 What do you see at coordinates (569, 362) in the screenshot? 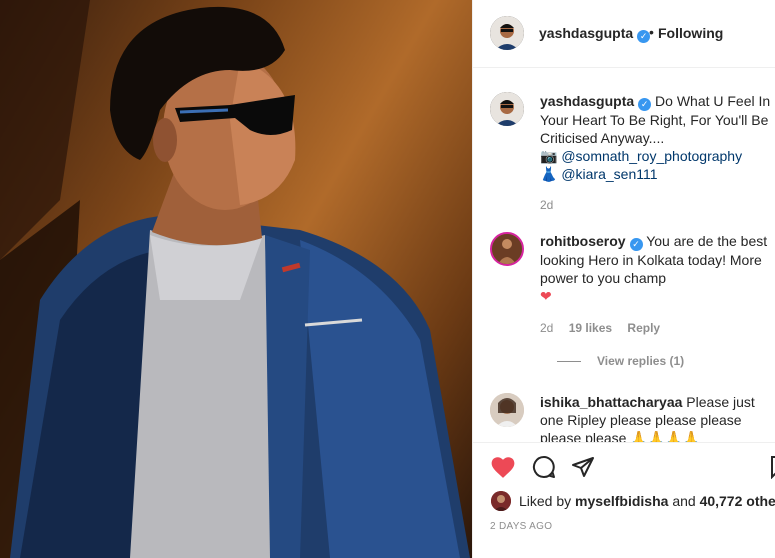
I see `replies-divider` at bounding box center [569, 362].